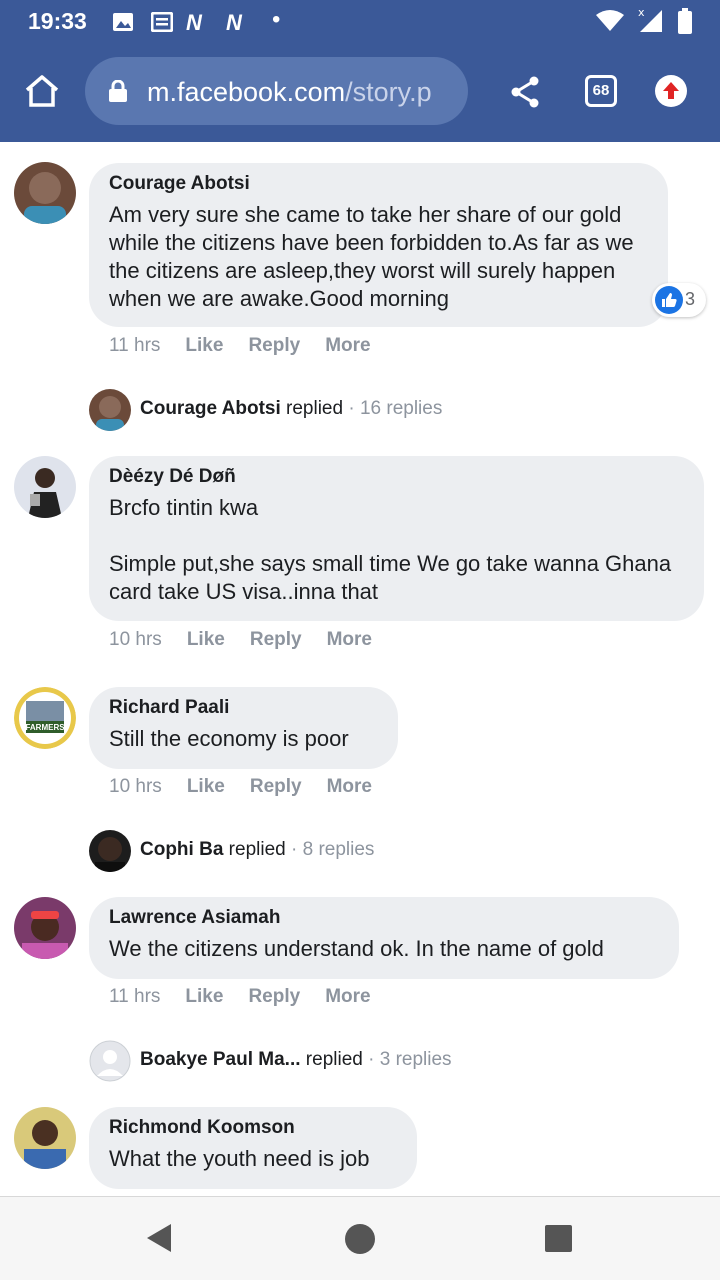 The height and width of the screenshot is (1280, 720). I want to click on home-icon, so click(42, 93).